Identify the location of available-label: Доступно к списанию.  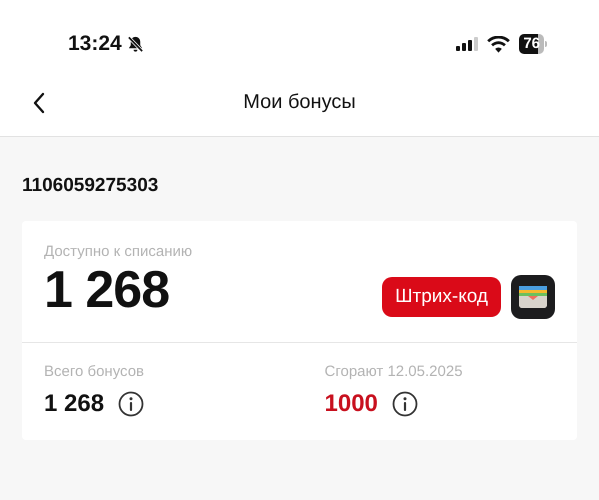
(119, 251).